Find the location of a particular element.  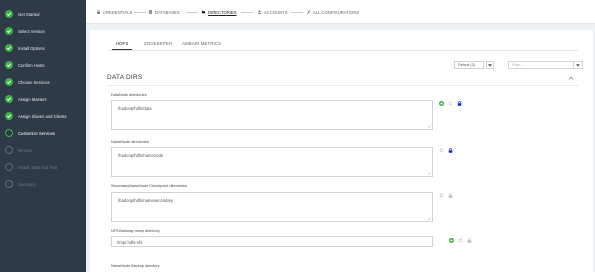

tab-zookeeper: ZOOKEEPER is located at coordinates (158, 43).